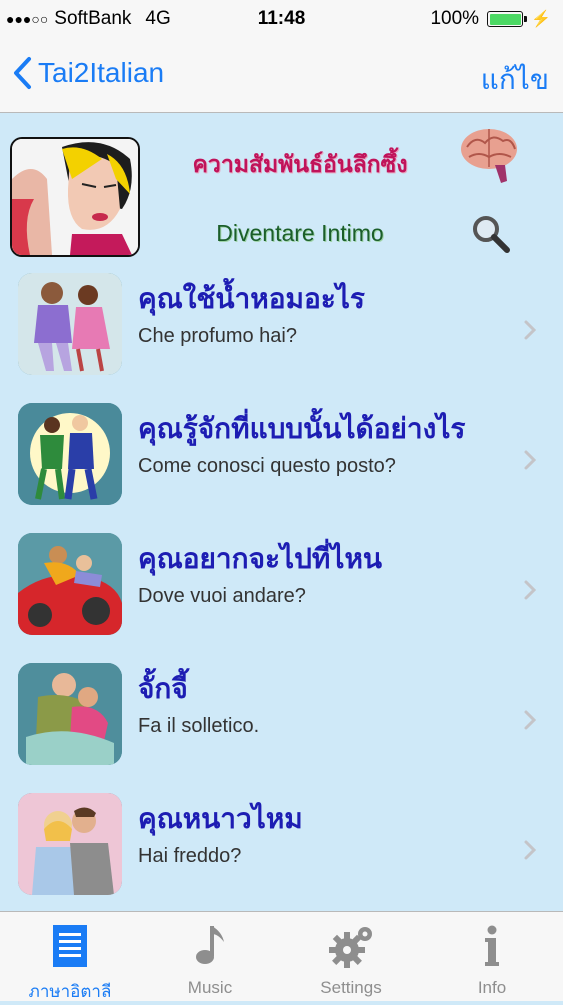 The width and height of the screenshot is (563, 1005). What do you see at coordinates (492, 987) in the screenshot?
I see `tab-label: Info` at bounding box center [492, 987].